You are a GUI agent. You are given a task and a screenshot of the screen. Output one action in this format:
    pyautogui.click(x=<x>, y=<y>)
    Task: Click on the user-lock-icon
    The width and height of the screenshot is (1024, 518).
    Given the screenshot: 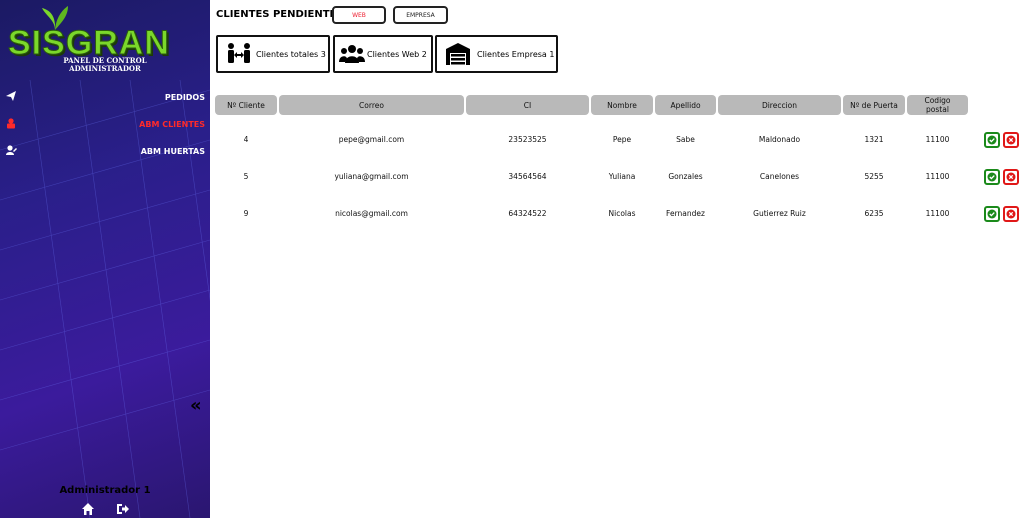 What is the action you would take?
    pyautogui.click(x=11, y=123)
    